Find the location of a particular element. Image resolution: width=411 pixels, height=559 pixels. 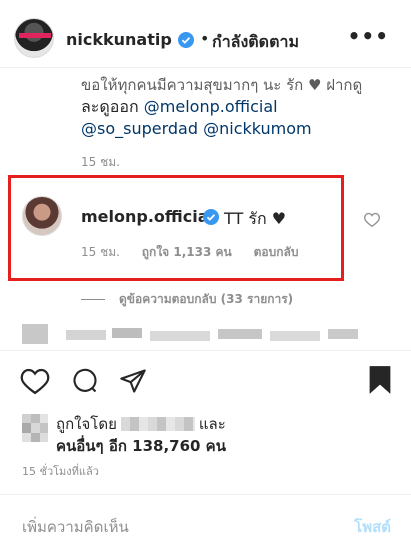

like-heart-icon is located at coordinates (35, 383).